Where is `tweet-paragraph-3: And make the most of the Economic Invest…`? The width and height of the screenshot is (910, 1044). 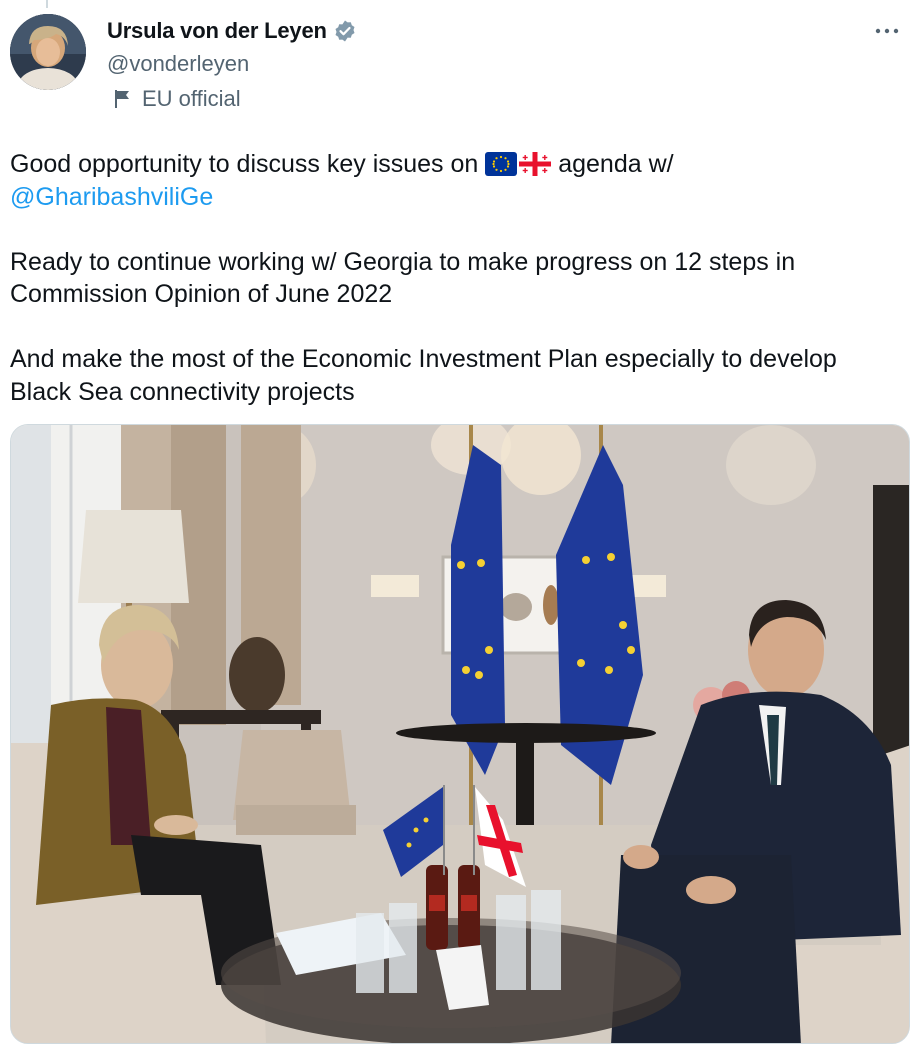 tweet-paragraph-3: And make the most of the Economic Invest… is located at coordinates (423, 375).